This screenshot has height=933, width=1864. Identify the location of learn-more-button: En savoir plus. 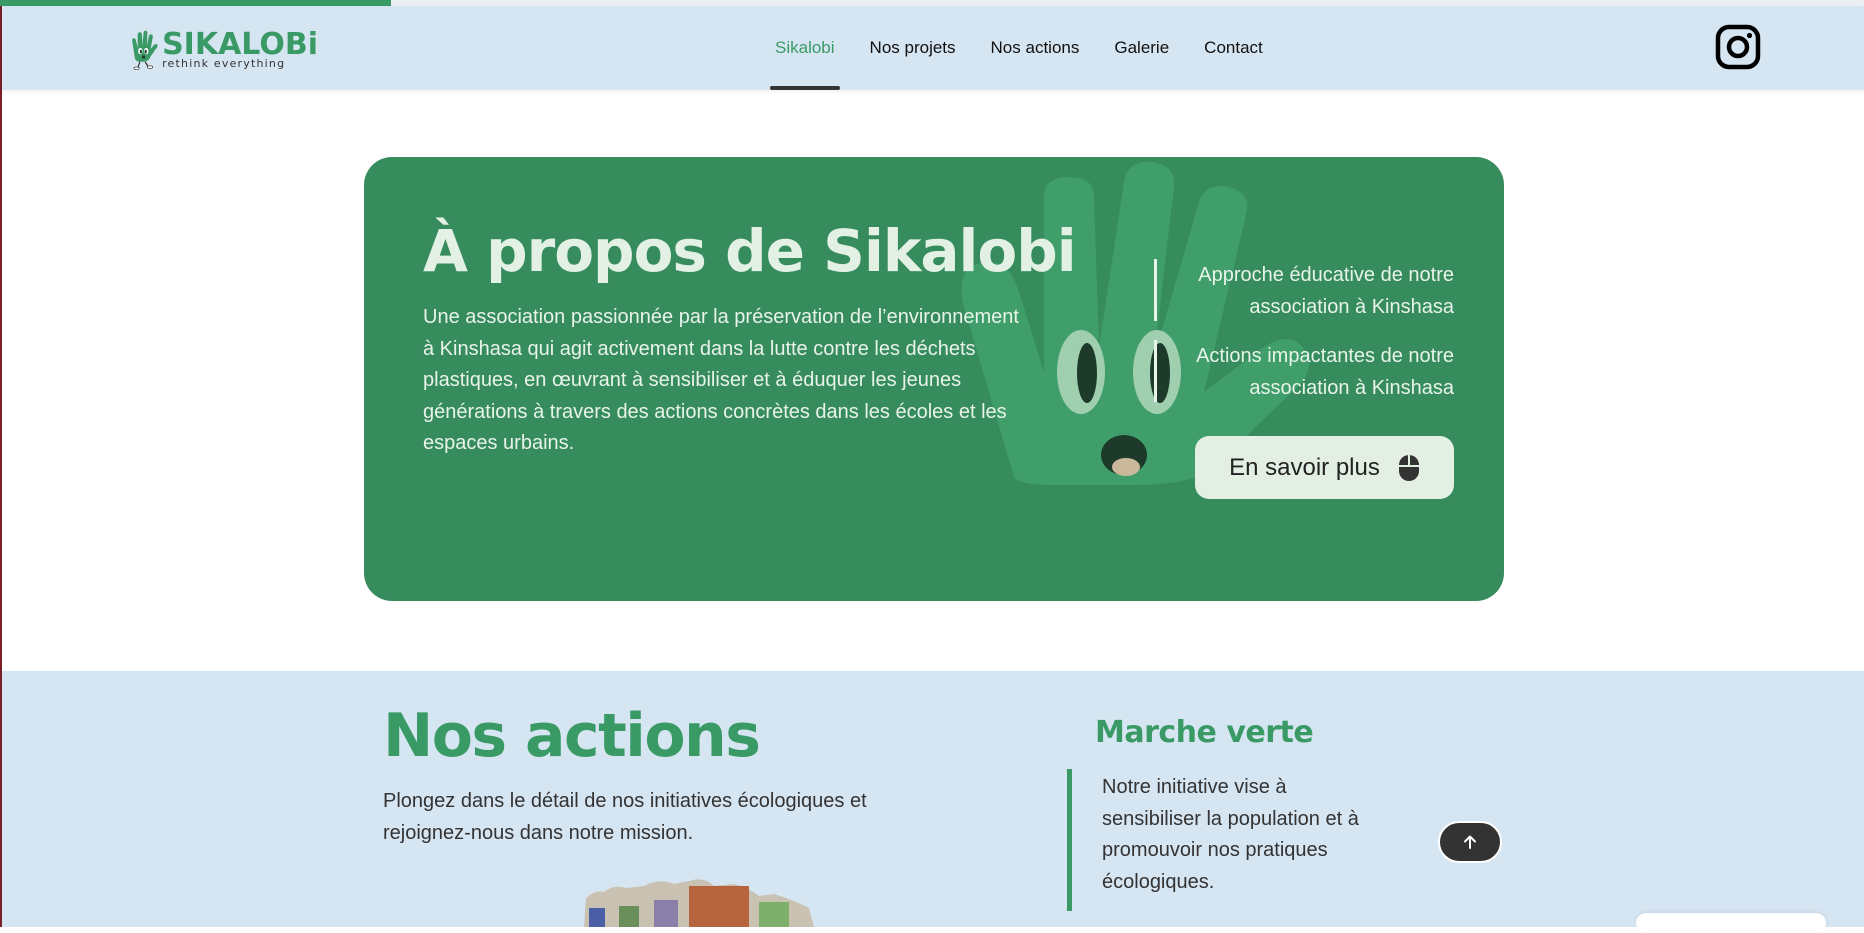
(1324, 467).